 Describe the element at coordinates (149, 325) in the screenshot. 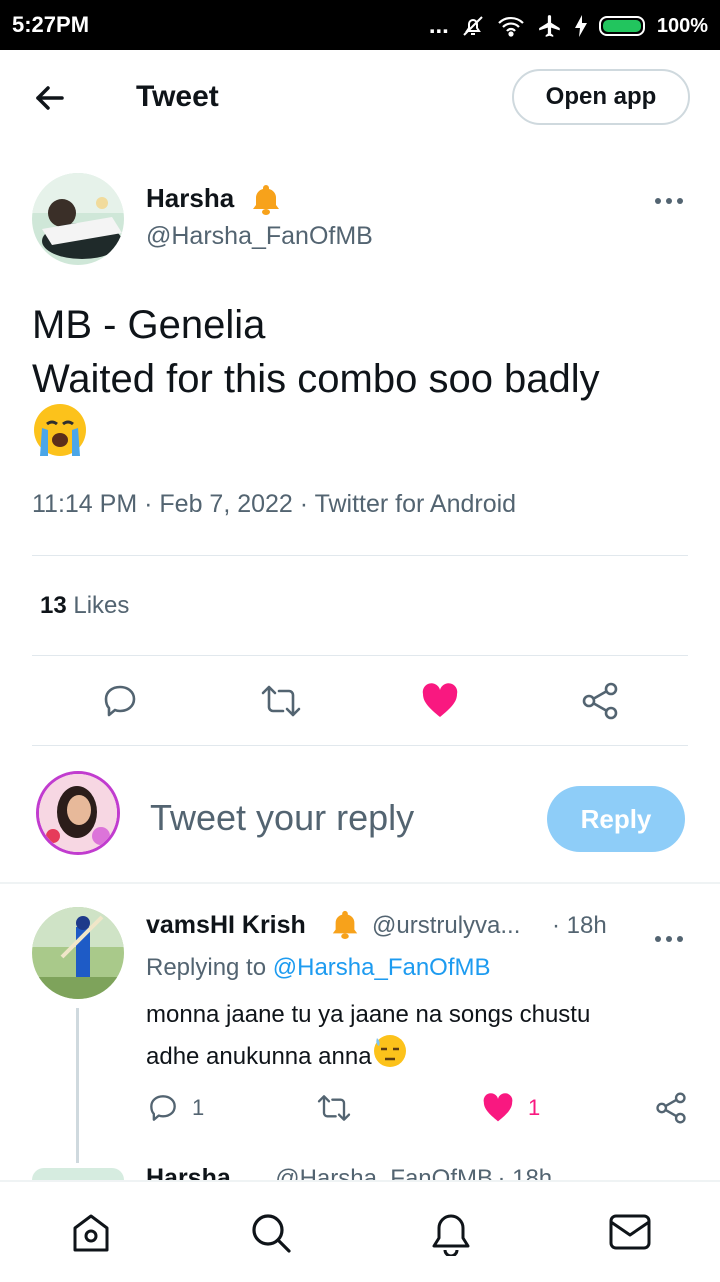

I see `tweet-text-line1: MB - Genelia` at that location.